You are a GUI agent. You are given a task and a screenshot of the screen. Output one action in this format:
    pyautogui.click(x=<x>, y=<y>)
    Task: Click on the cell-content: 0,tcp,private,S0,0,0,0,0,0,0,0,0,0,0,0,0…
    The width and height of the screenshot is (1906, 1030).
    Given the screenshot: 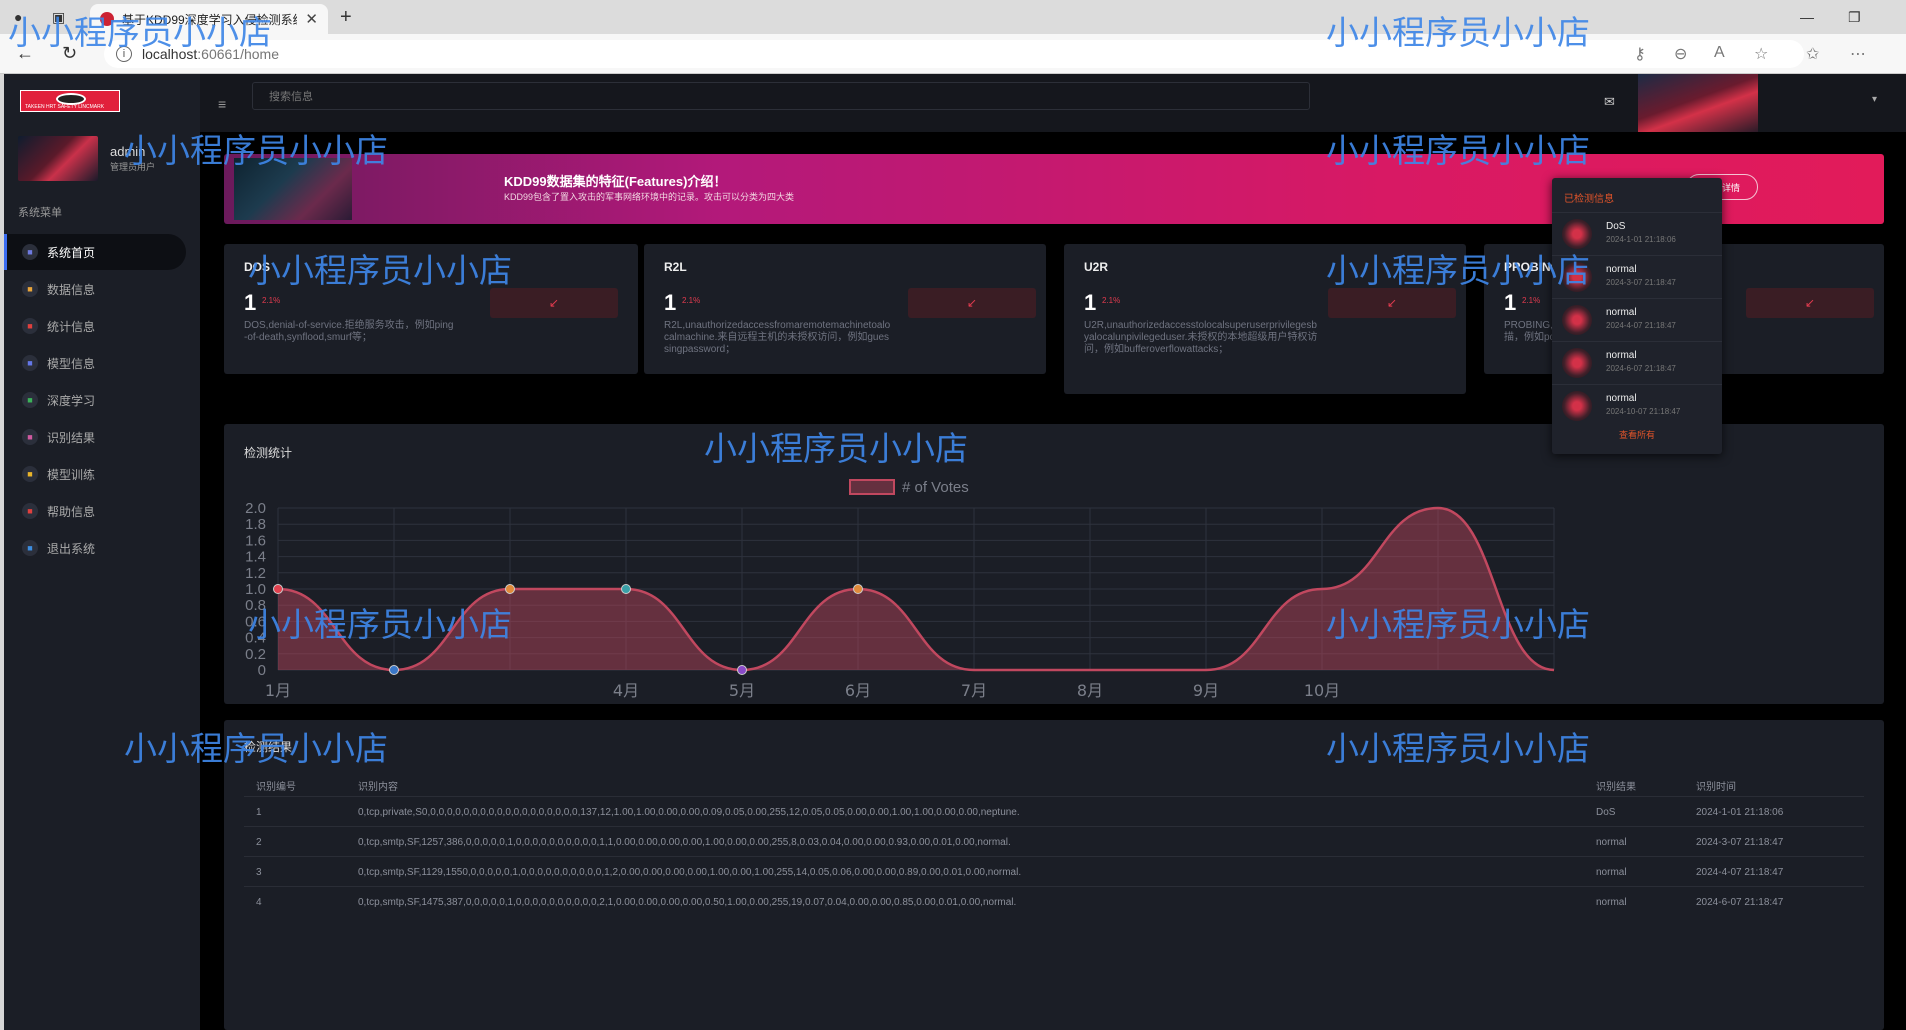 What is the action you would take?
    pyautogui.click(x=689, y=812)
    